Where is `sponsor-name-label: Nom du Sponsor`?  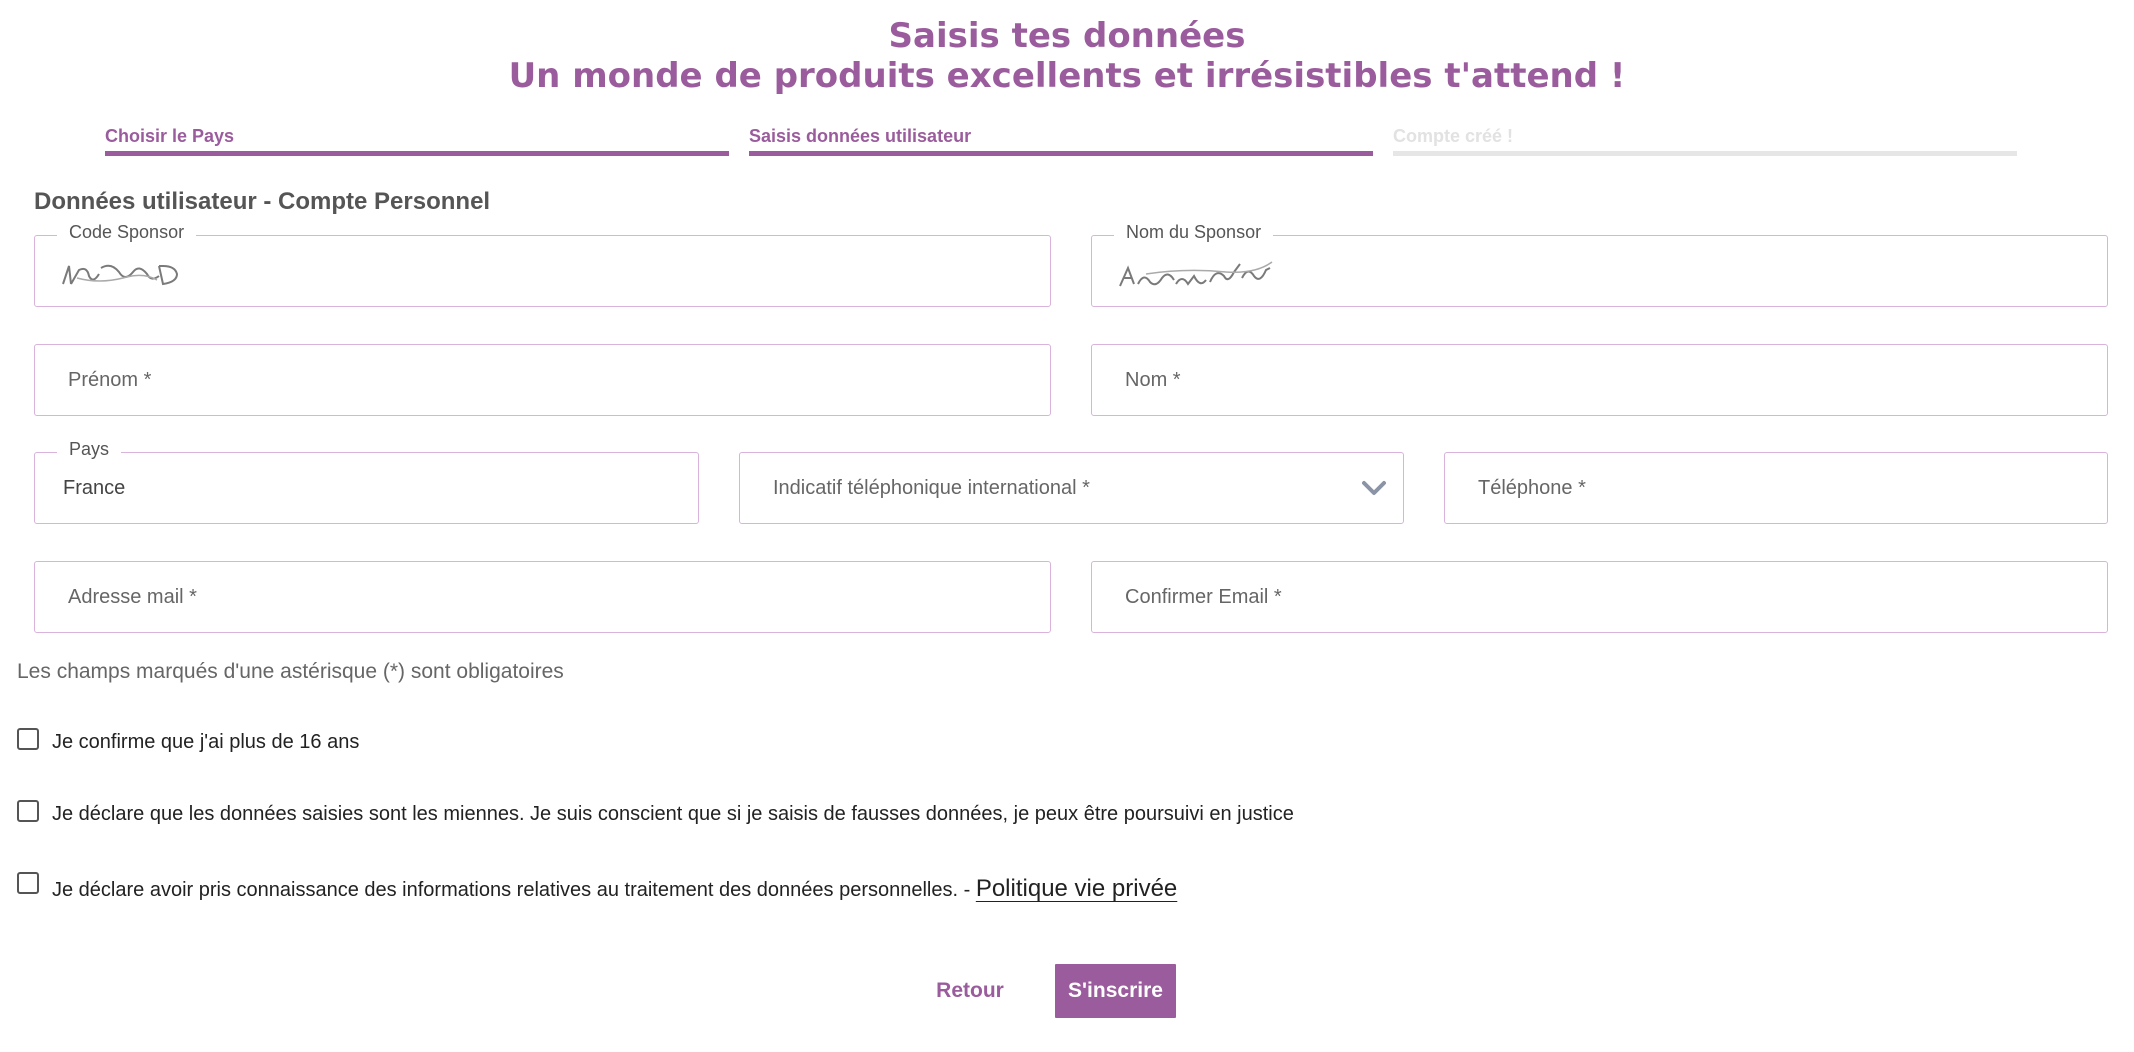 sponsor-name-label: Nom du Sponsor is located at coordinates (1194, 232).